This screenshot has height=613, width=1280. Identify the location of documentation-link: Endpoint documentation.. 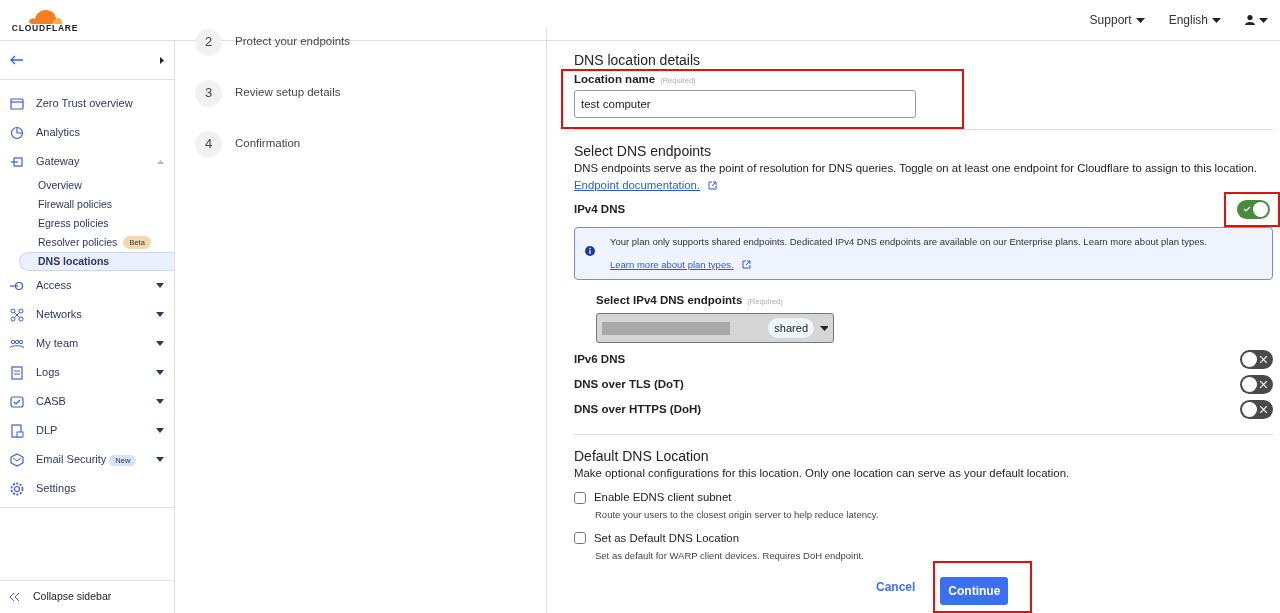
(637, 186).